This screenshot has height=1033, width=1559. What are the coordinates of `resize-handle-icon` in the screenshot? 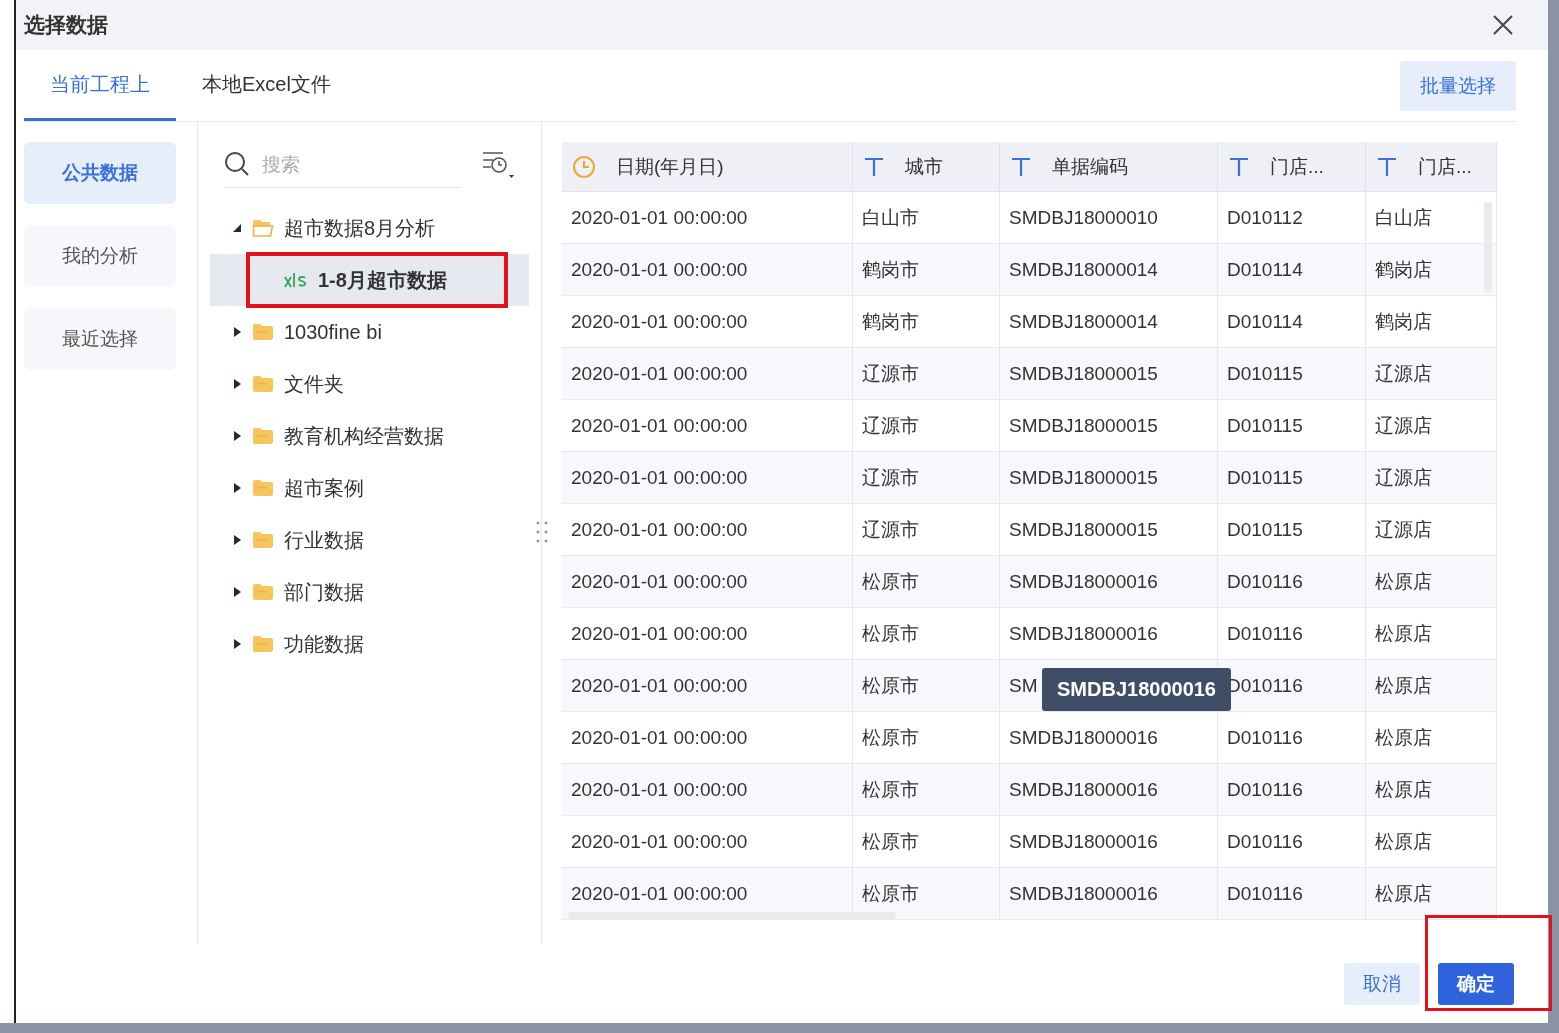 It's located at (542, 532).